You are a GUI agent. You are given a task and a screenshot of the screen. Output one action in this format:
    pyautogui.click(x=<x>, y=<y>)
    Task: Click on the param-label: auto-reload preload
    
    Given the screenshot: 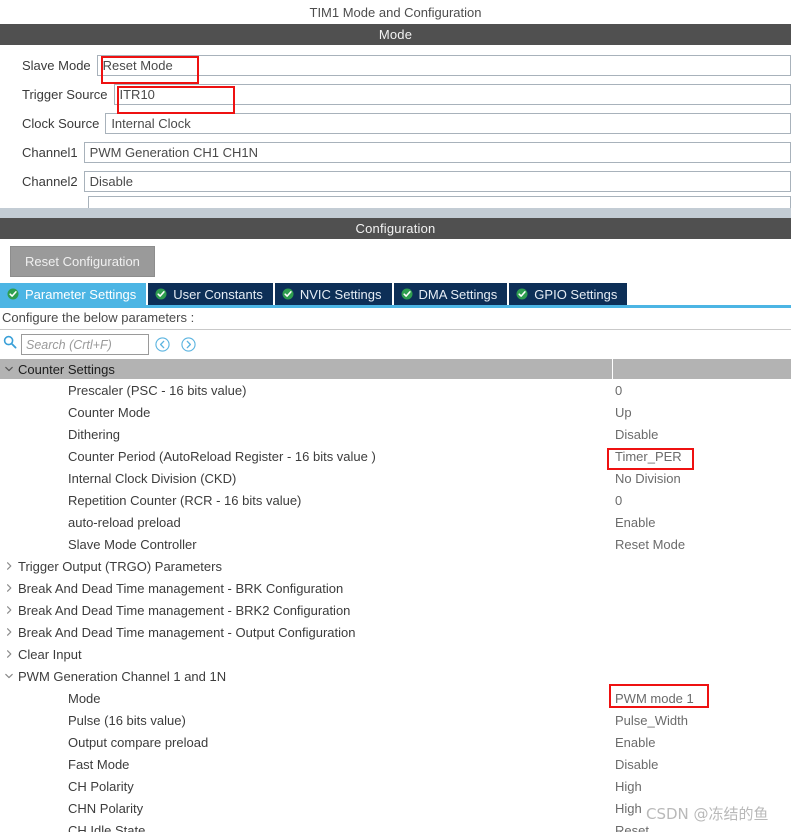 What is the action you would take?
    pyautogui.click(x=124, y=522)
    